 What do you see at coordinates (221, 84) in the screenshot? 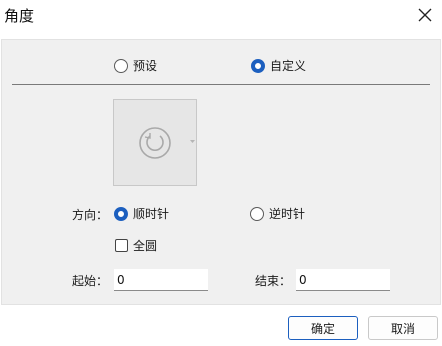
I see `mode-divider` at bounding box center [221, 84].